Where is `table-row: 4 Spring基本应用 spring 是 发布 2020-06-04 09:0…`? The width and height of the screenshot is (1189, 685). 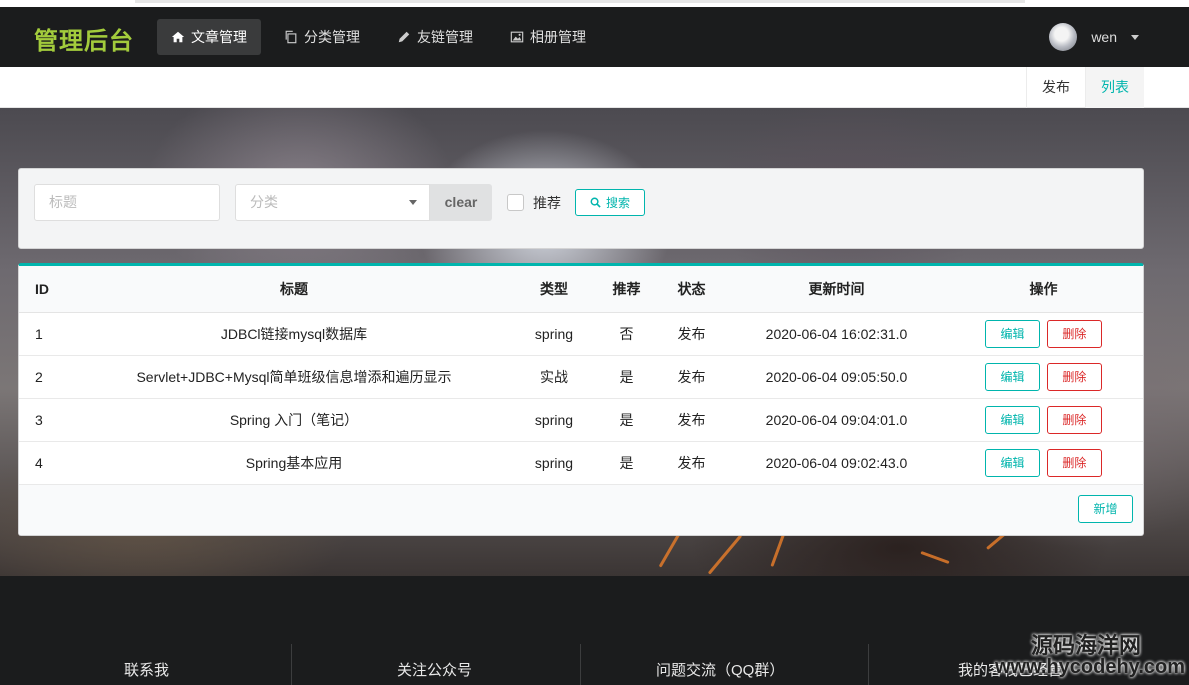
table-row: 4 Spring基本应用 spring 是 发布 2020-06-04 09:0… is located at coordinates (581, 463).